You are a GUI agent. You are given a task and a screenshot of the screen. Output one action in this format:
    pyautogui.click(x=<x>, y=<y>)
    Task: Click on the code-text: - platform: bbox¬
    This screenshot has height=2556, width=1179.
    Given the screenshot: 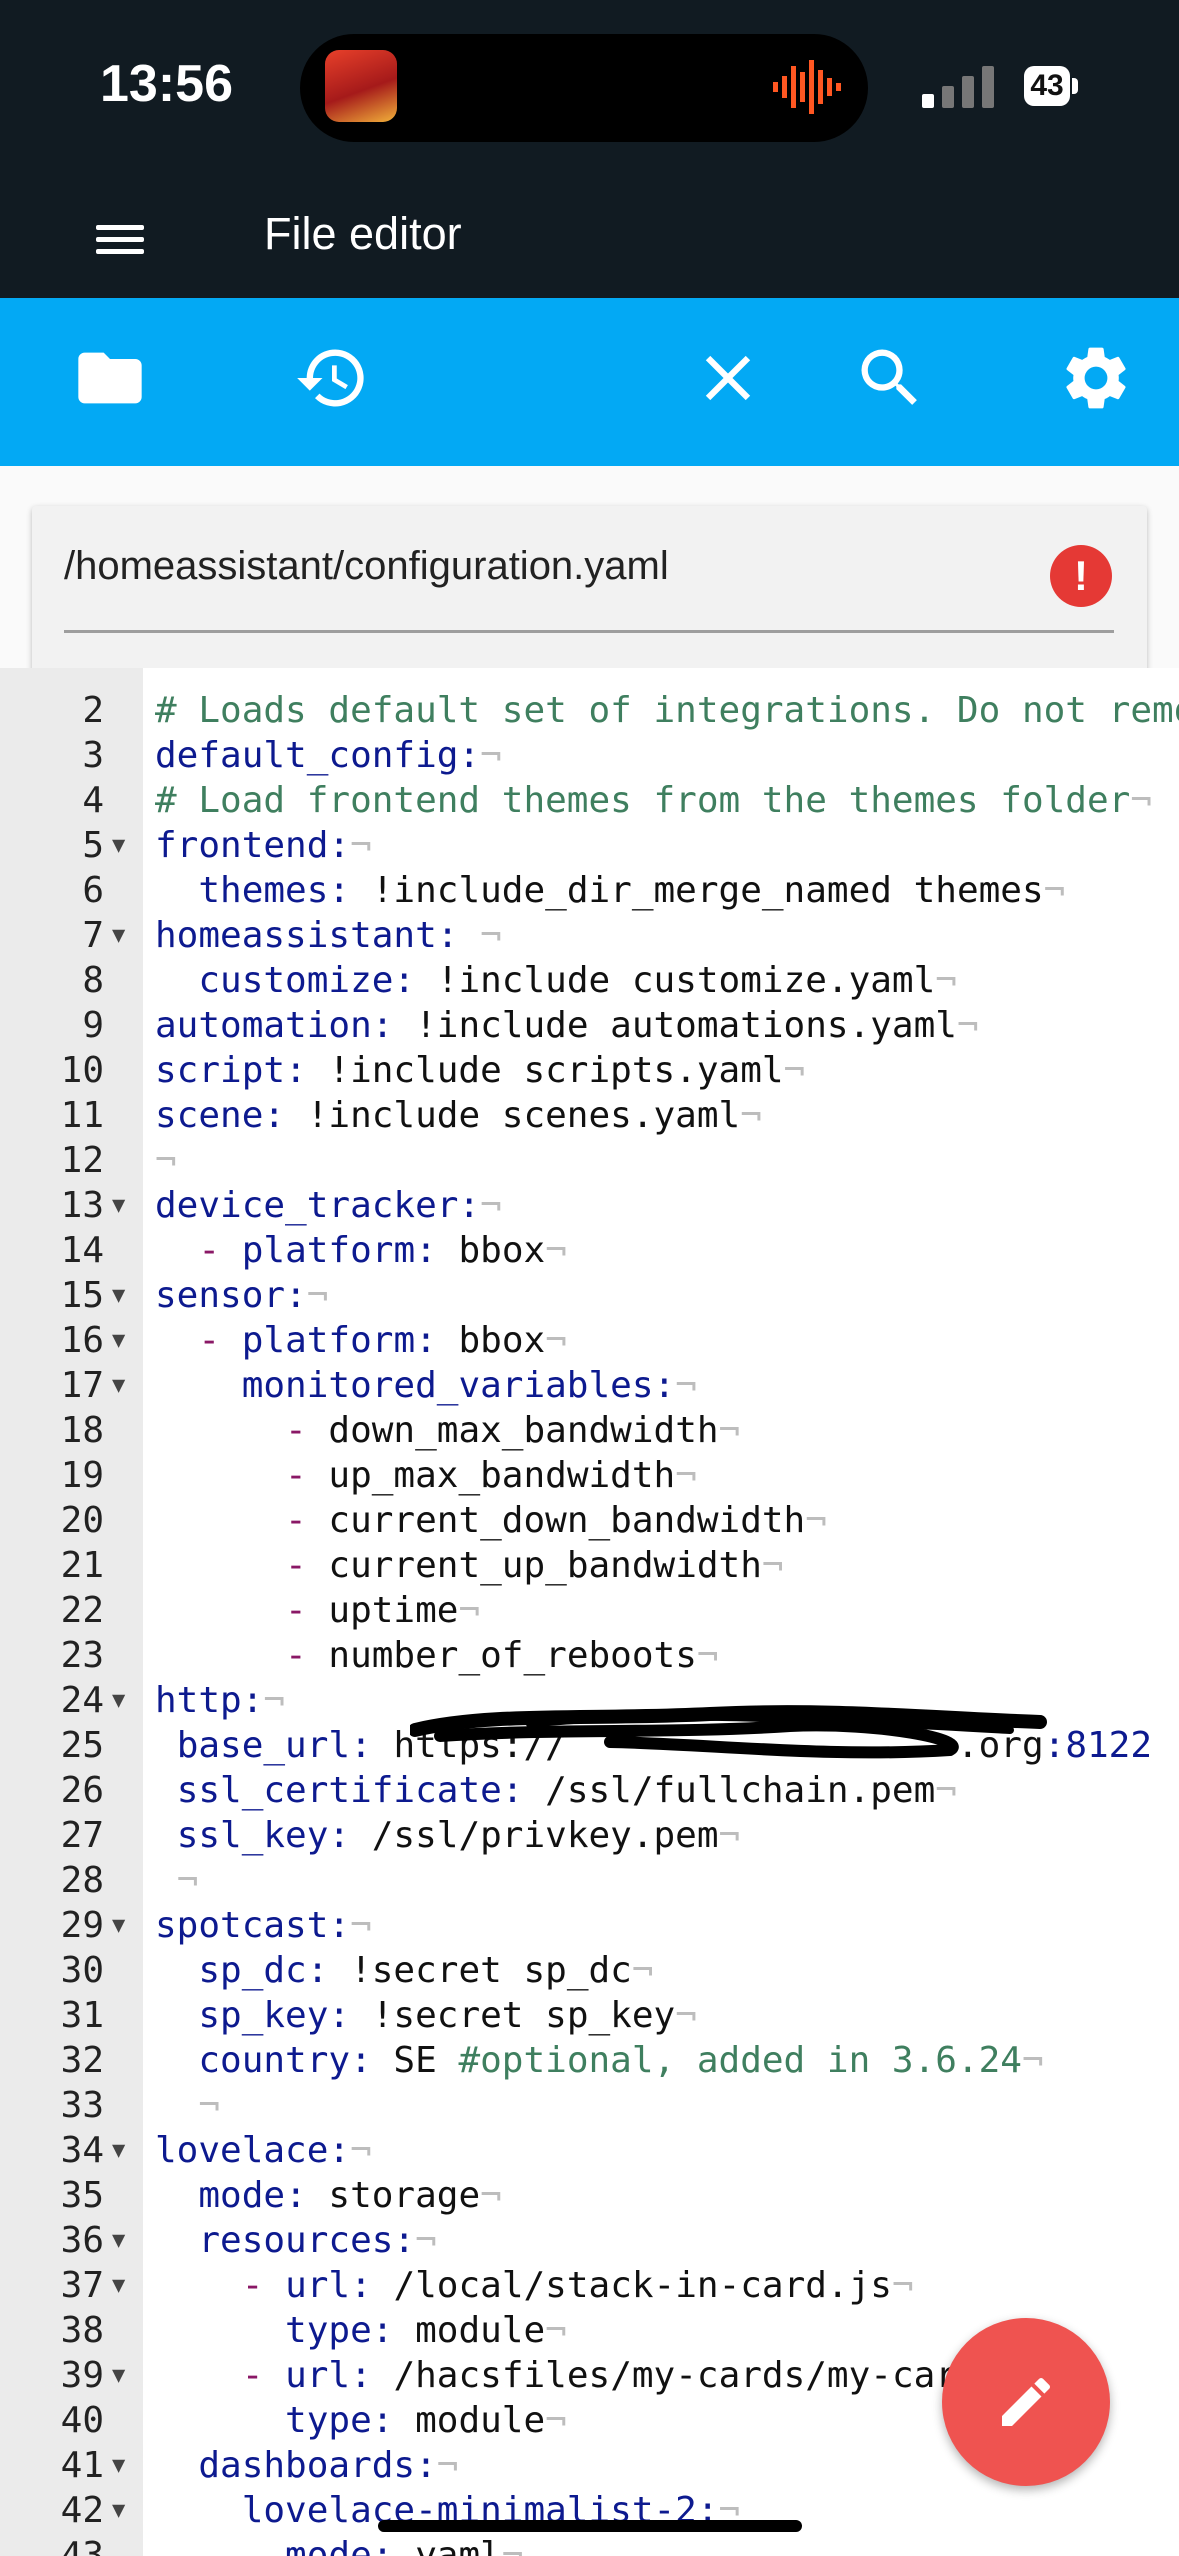 What is the action you would take?
    pyautogui.click(x=382, y=1250)
    